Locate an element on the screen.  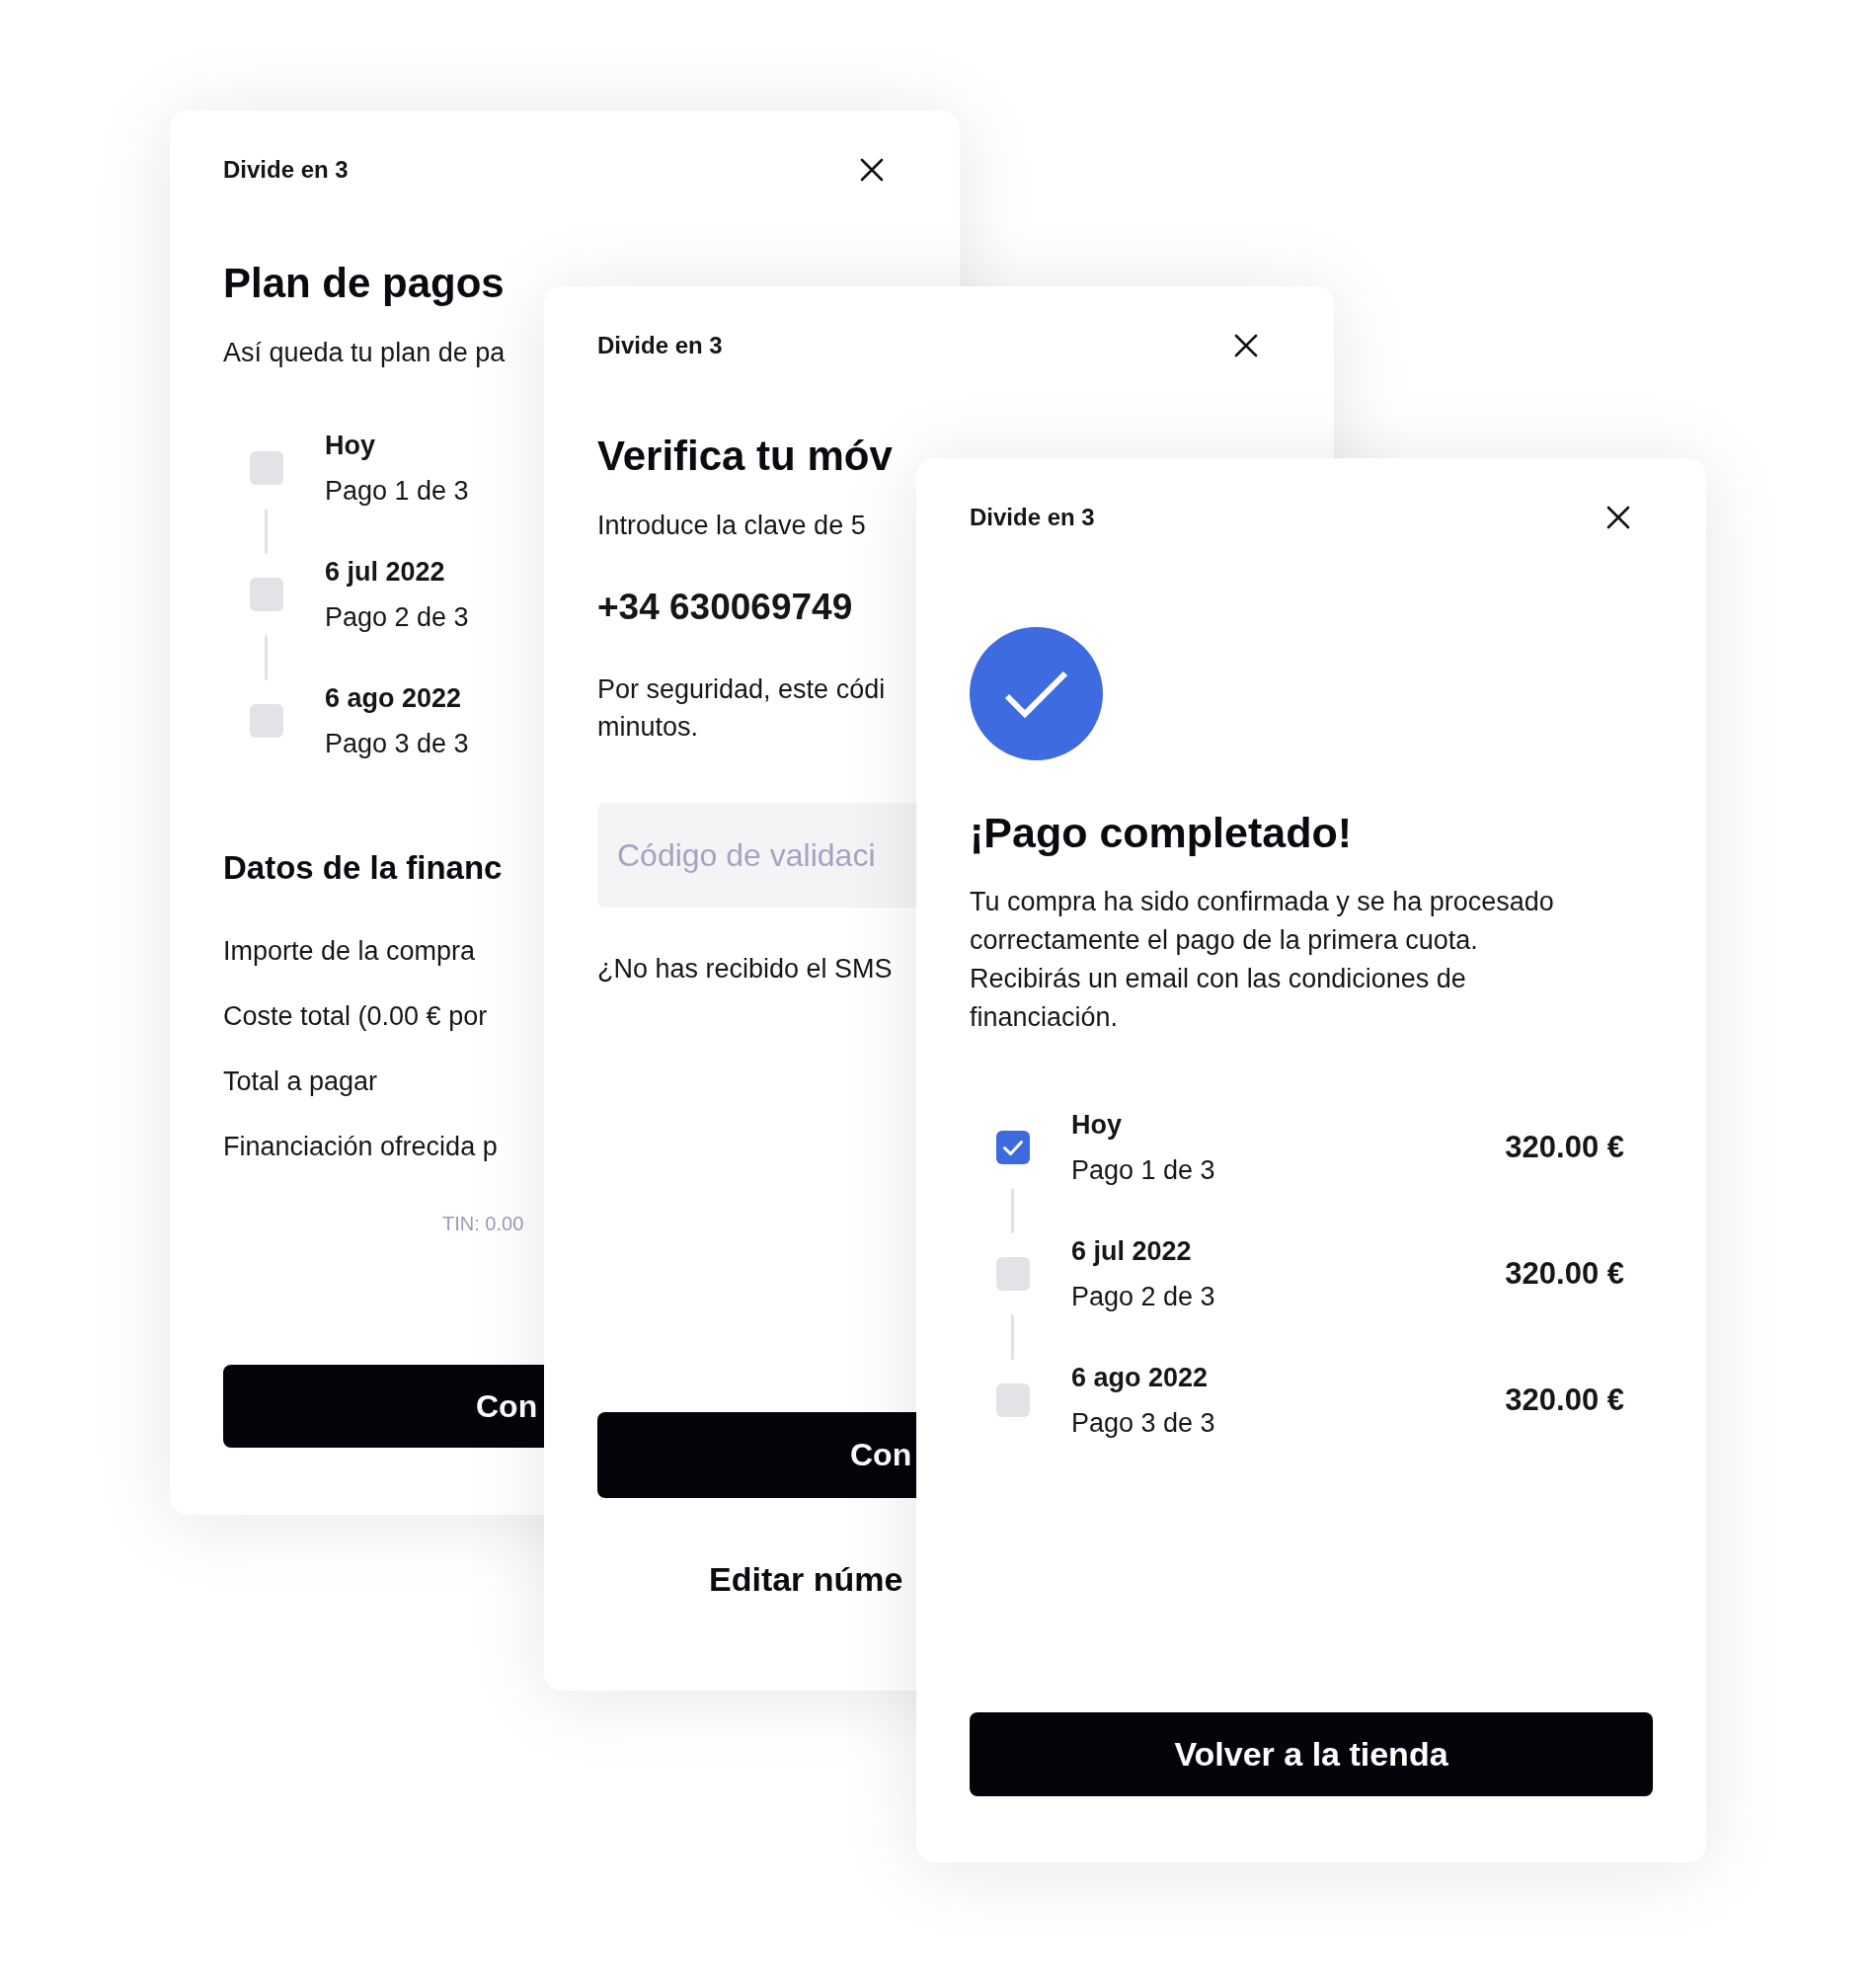
dialog-heading: Verifica tu móv is located at coordinates (745, 456).